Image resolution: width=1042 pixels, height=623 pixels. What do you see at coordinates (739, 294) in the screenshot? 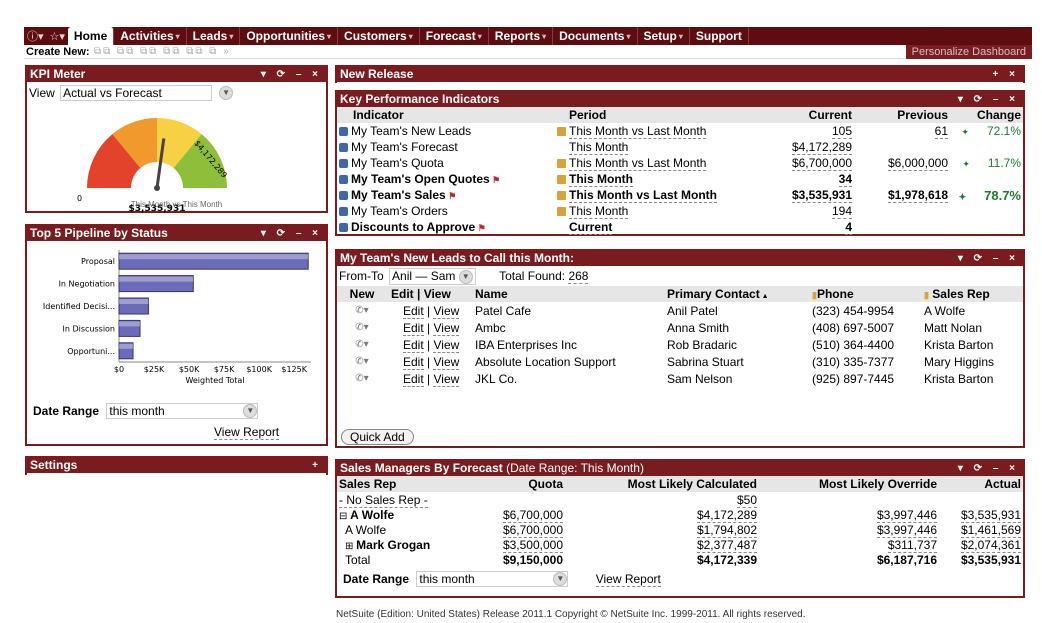
I see `col-primary-contact: Primary Contact ▲` at bounding box center [739, 294].